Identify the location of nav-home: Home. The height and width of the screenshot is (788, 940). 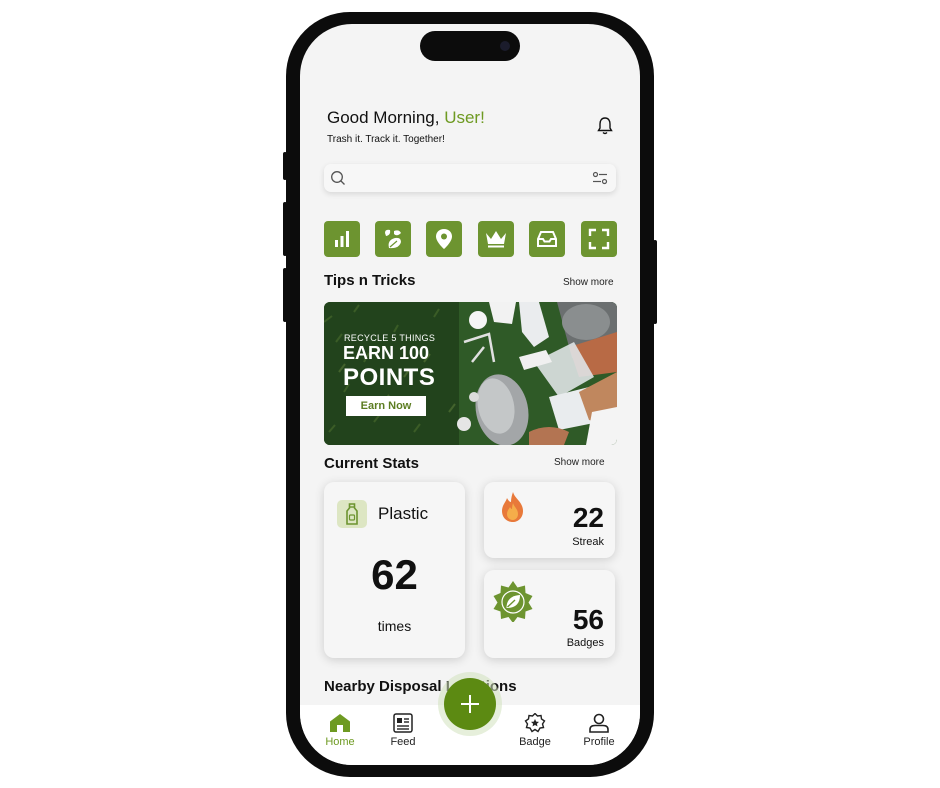
(340, 730).